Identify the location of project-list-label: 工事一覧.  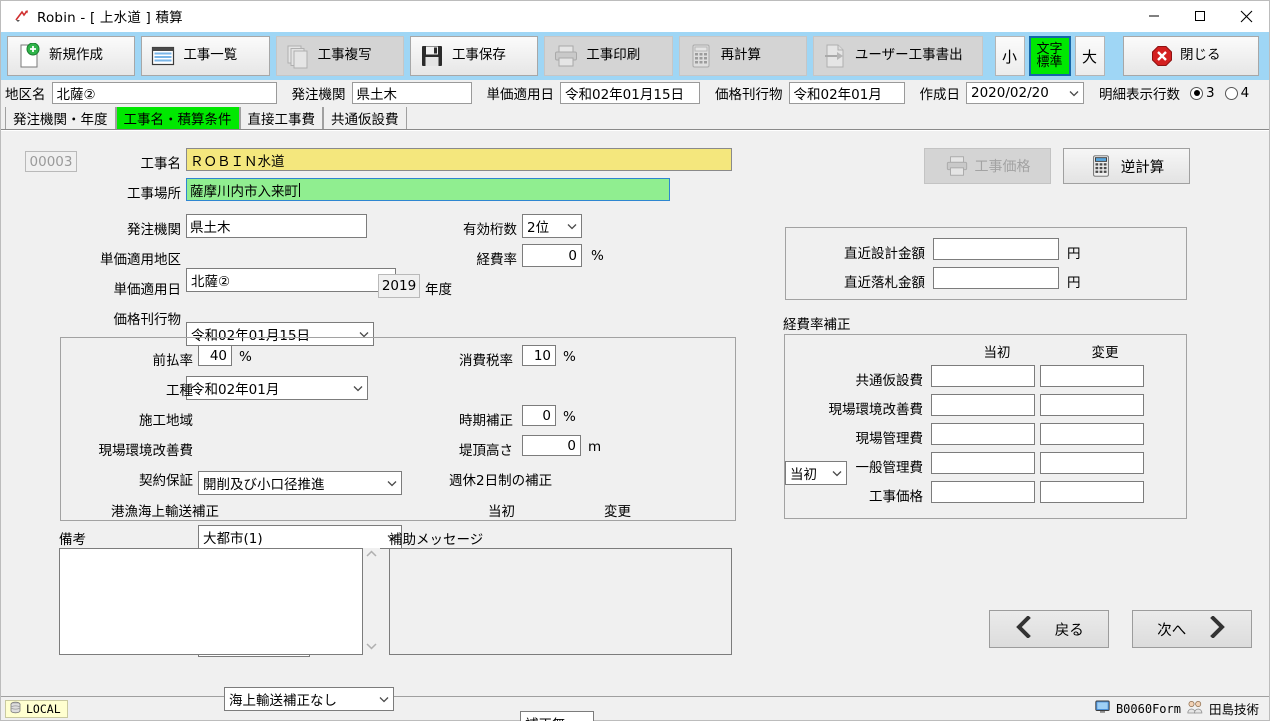
(210, 55).